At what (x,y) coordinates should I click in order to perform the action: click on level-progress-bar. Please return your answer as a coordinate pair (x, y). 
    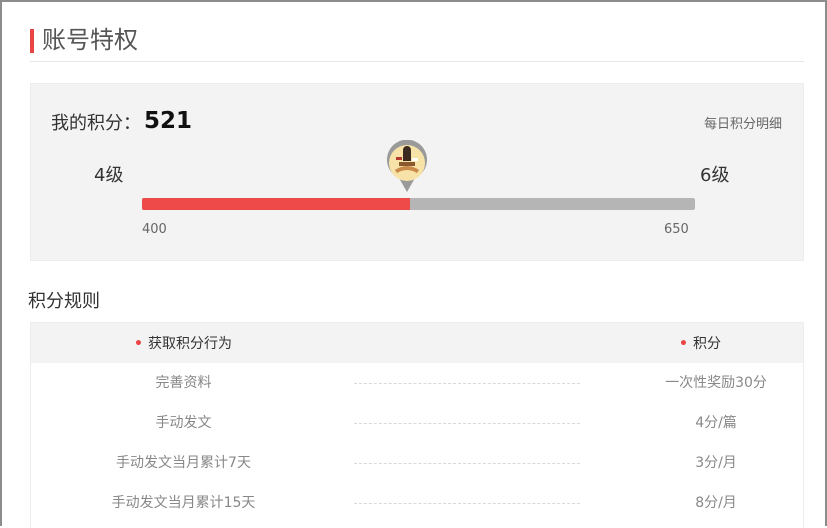
    Looking at the image, I should click on (418, 204).